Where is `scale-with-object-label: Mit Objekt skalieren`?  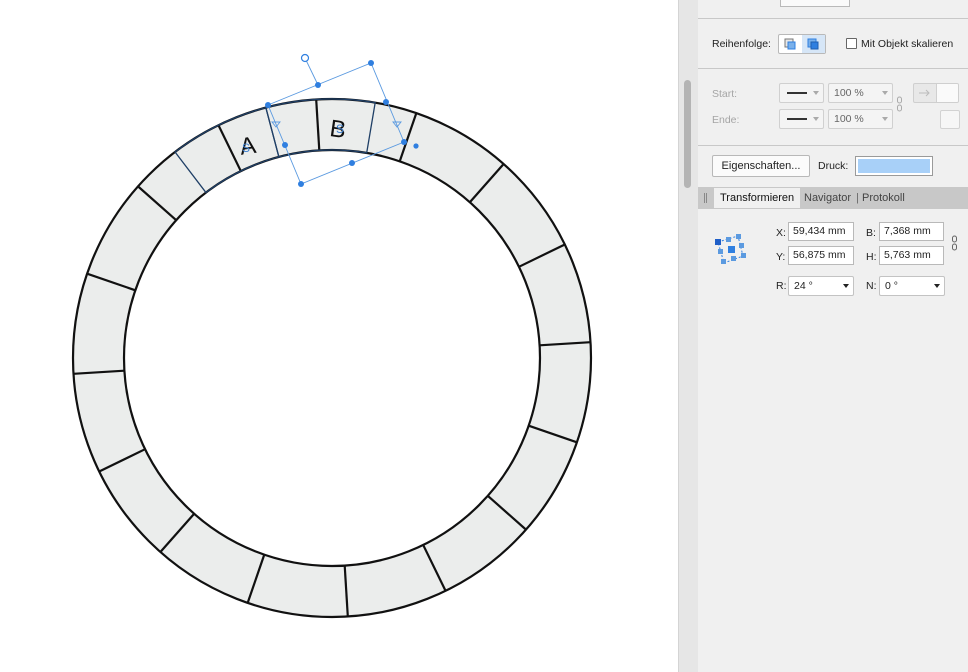 scale-with-object-label: Mit Objekt skalieren is located at coordinates (907, 44).